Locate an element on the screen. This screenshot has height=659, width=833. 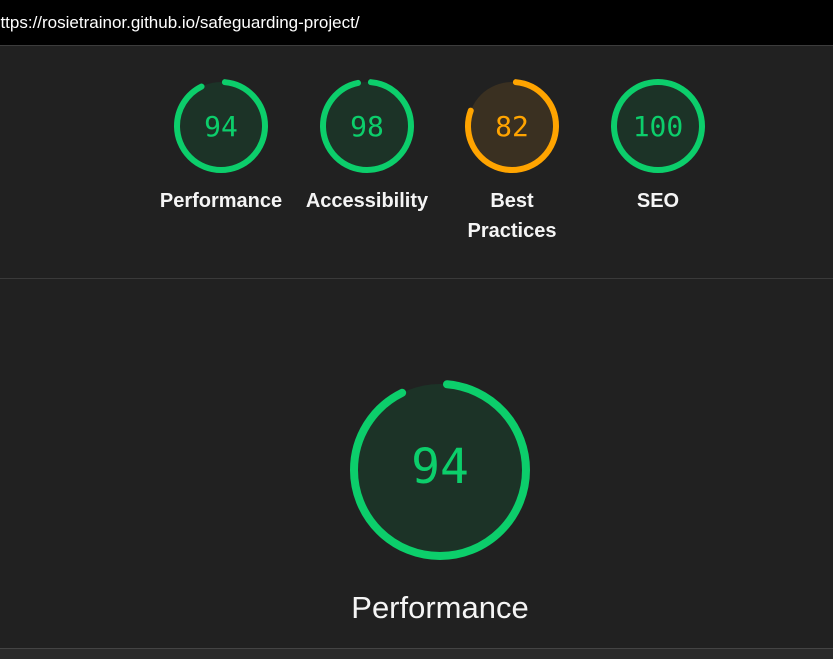
gauge-best-practices: 82 Best Practices is located at coordinates (512, 161).